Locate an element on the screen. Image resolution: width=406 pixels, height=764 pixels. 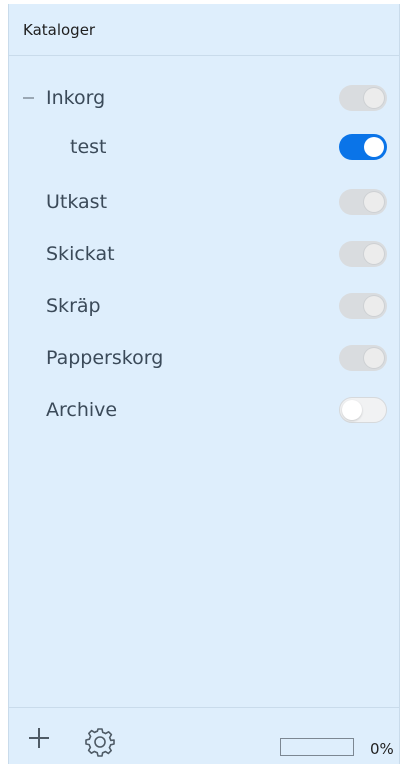
toggle-inkorg is located at coordinates (363, 98).